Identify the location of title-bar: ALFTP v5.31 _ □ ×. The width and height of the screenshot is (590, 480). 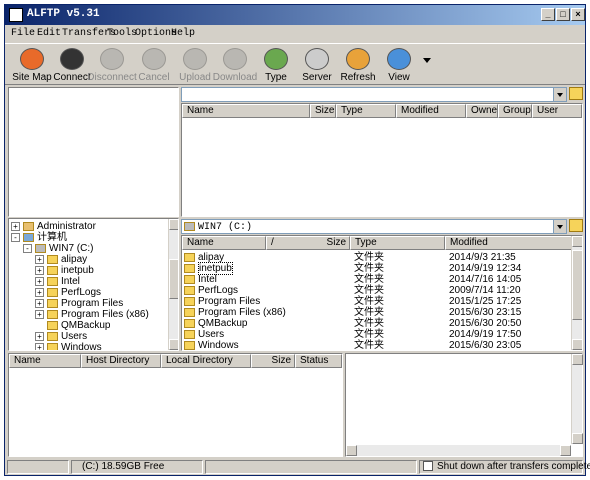
(295, 15).